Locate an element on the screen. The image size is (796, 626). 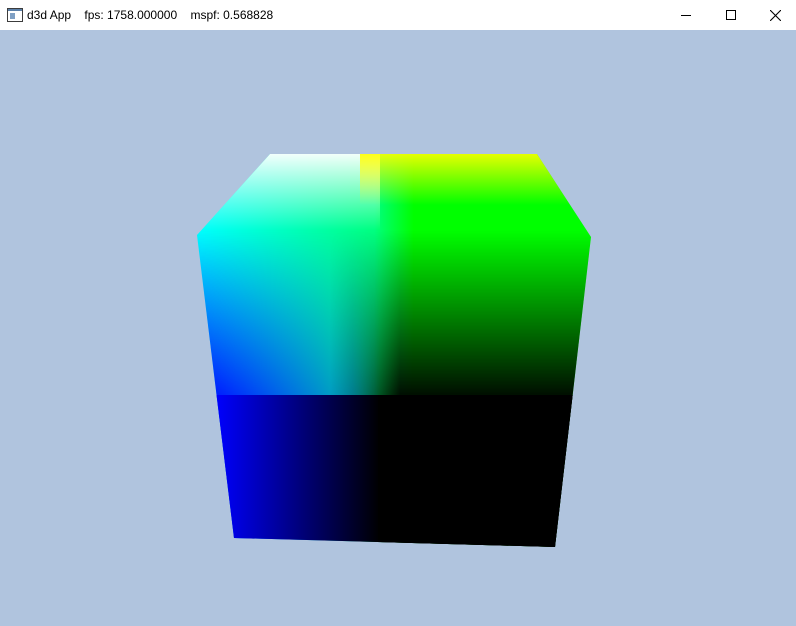
app-window-icon is located at coordinates (15, 15).